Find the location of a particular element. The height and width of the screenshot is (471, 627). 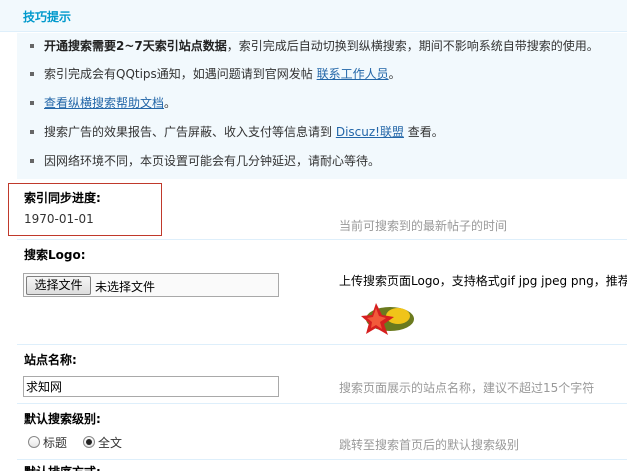

radio-fulltext-label: 全文 is located at coordinates (110, 442).